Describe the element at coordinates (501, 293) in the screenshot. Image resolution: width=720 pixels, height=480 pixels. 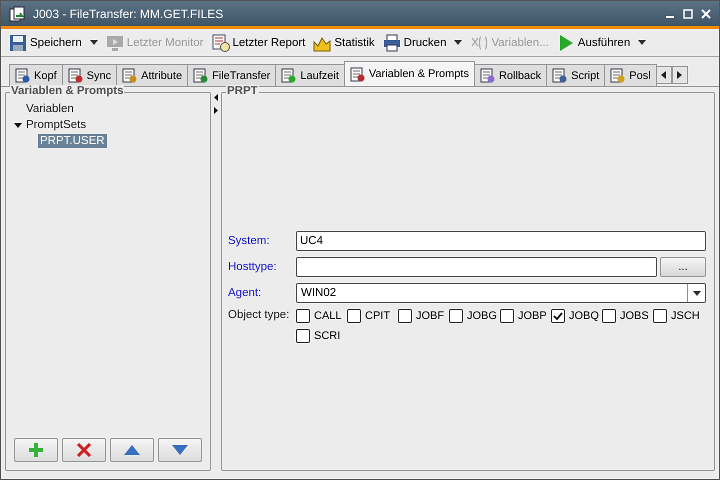
I see `dropdown: WIN02` at that location.